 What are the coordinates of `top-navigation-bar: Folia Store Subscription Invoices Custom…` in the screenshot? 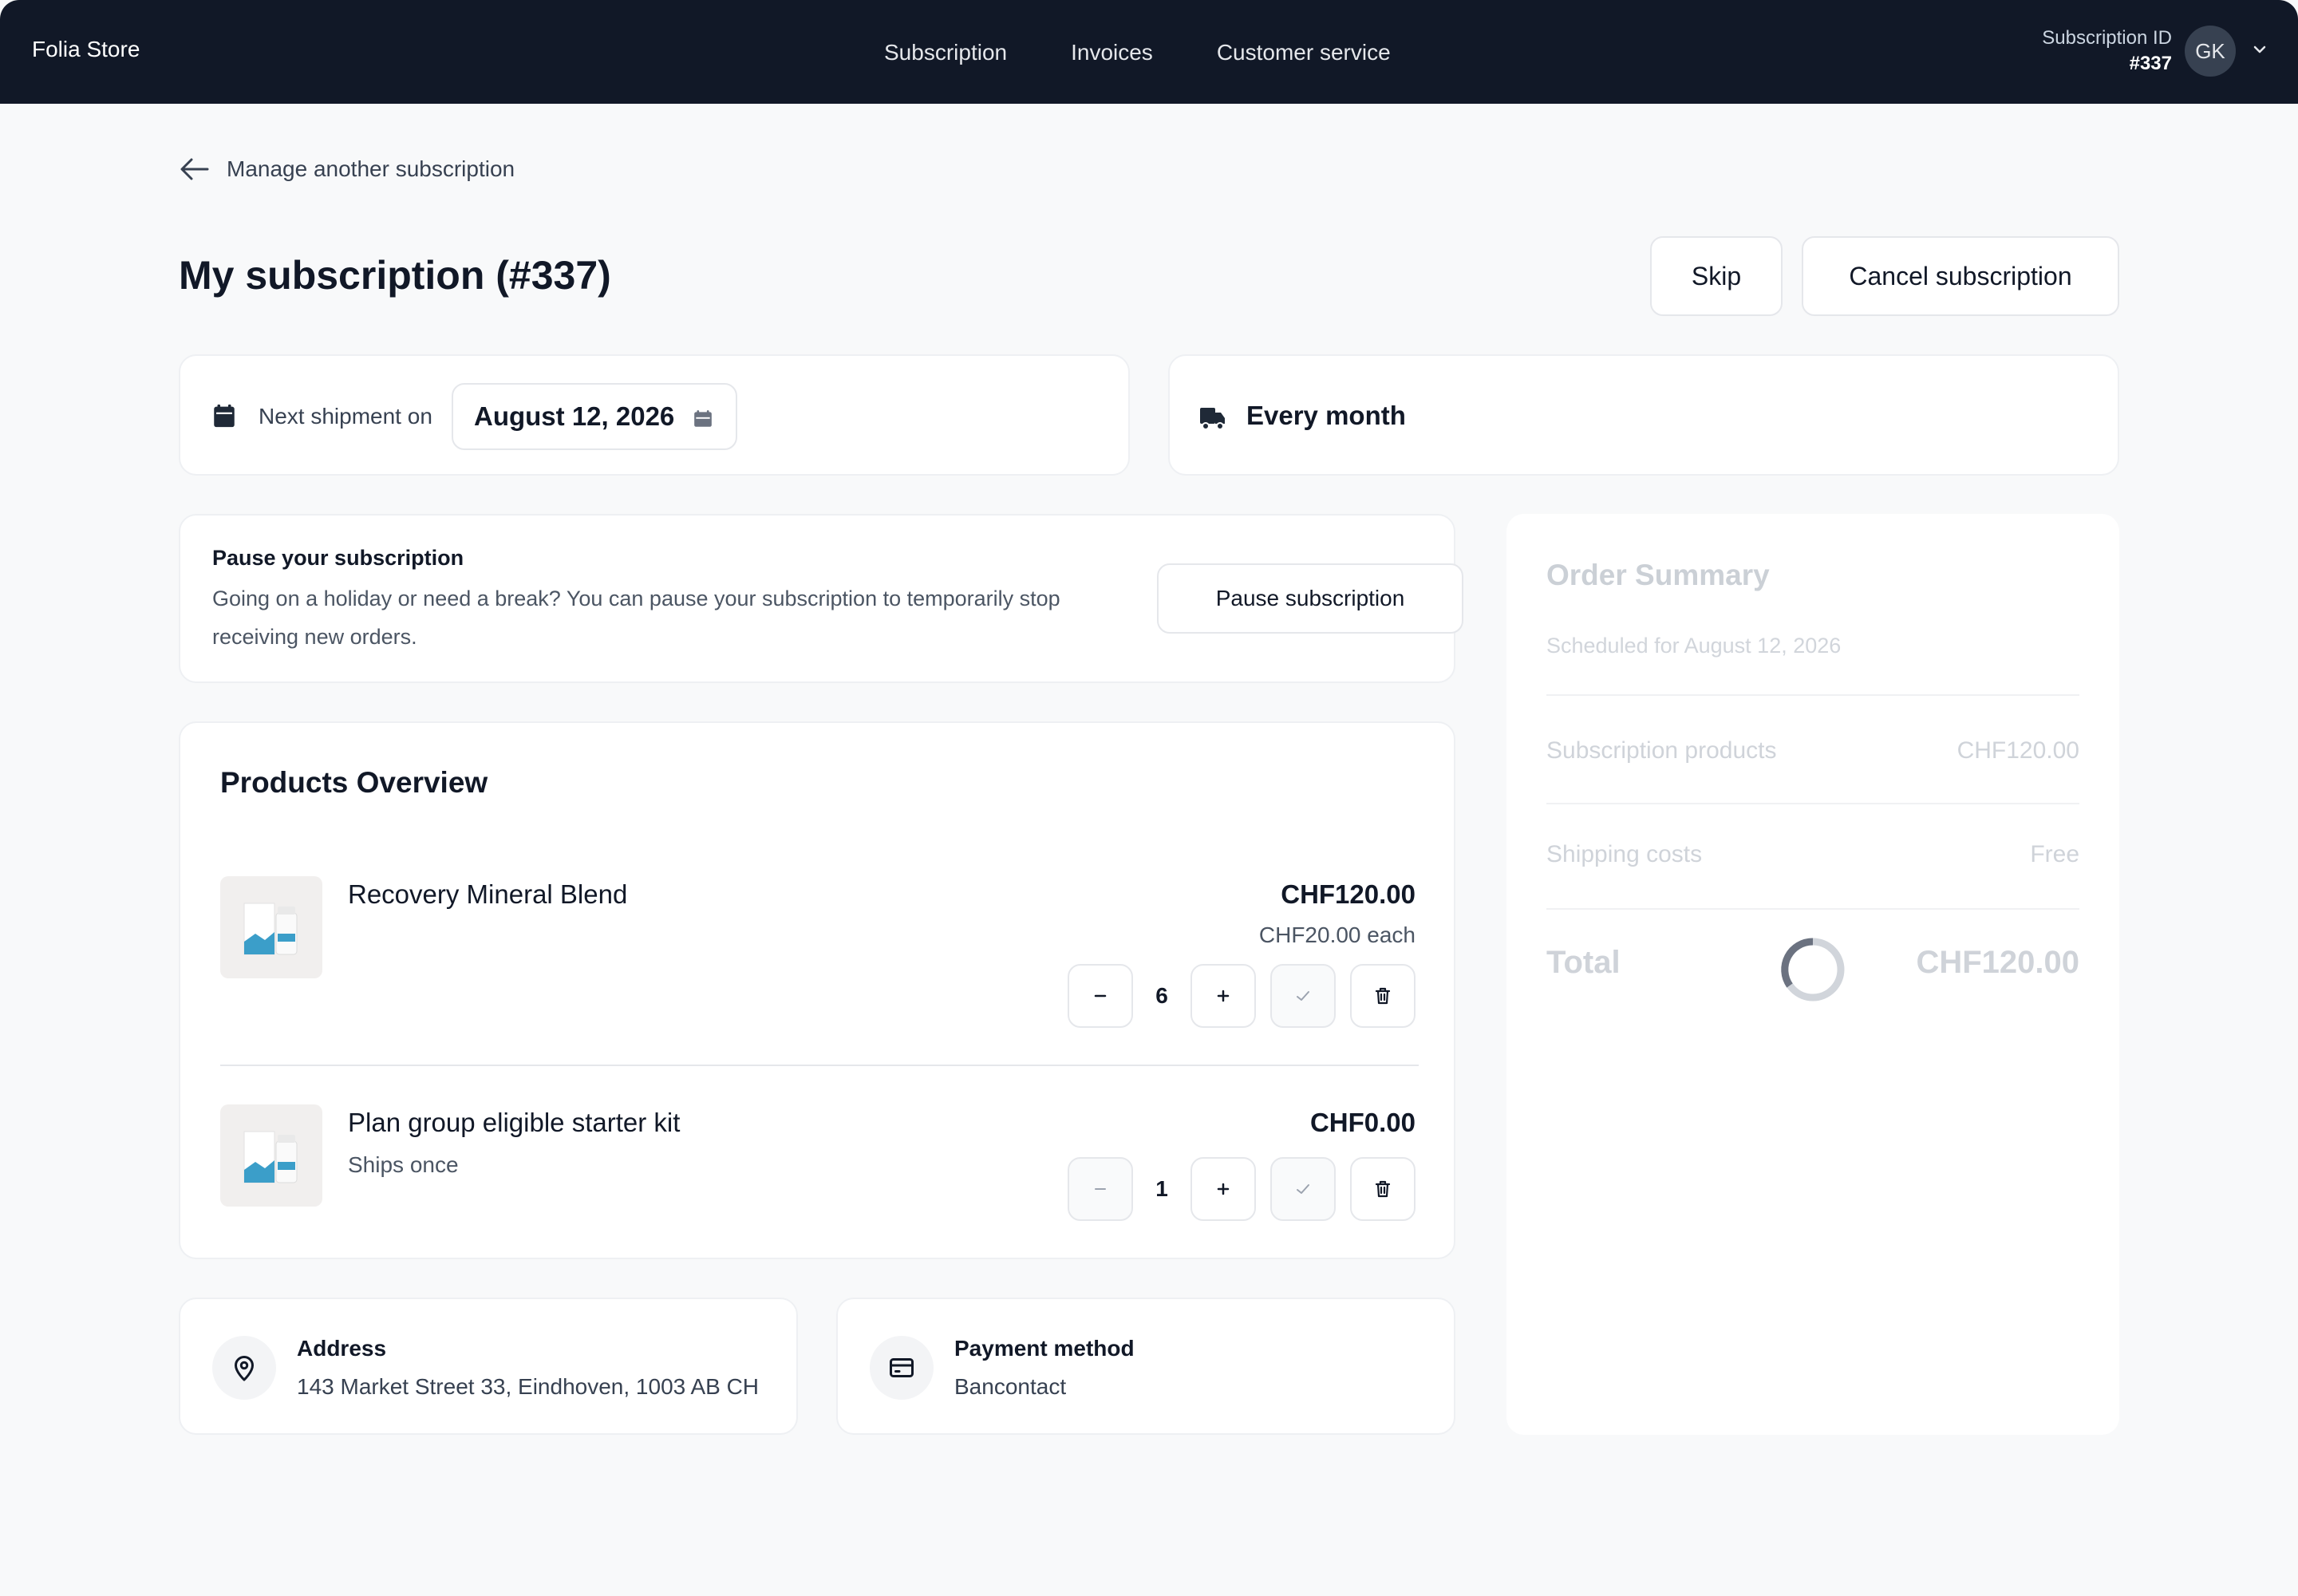 It's located at (1149, 52).